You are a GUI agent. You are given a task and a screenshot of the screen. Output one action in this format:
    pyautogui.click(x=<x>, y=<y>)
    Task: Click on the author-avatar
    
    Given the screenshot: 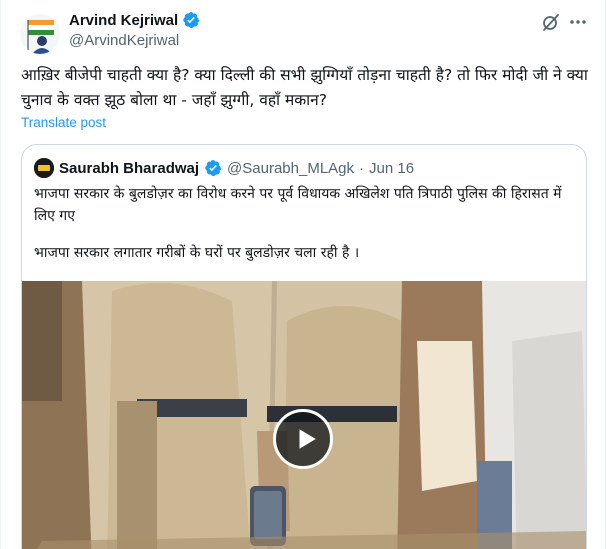 What is the action you would take?
    pyautogui.click(x=40, y=34)
    